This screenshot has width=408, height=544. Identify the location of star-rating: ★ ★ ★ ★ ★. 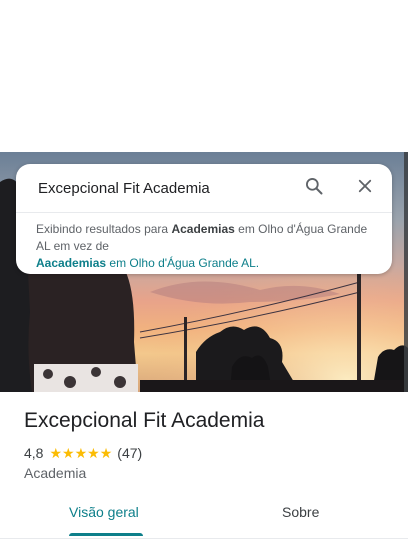
(80, 453).